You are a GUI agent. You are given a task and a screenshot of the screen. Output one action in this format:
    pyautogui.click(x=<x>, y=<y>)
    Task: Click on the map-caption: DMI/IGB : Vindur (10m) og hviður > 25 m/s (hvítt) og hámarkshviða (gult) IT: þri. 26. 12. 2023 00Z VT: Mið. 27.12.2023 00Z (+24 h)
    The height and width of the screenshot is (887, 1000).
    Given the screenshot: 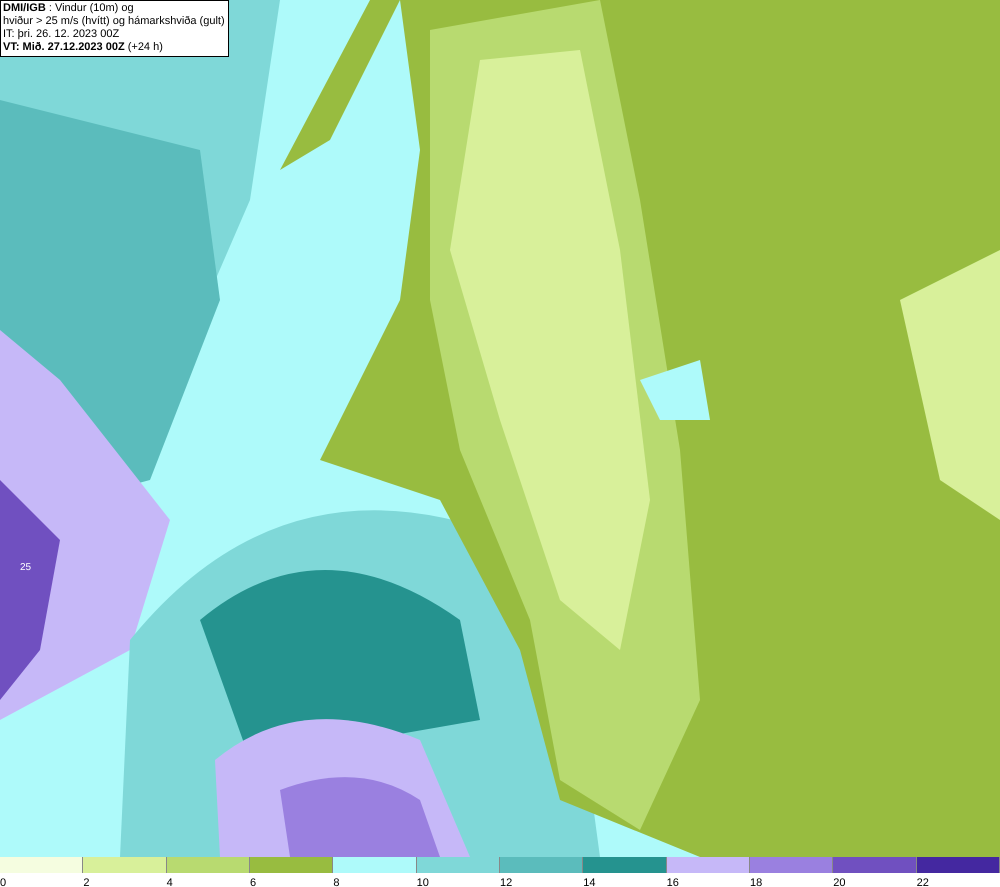 What is the action you would take?
    pyautogui.click(x=114, y=28)
    